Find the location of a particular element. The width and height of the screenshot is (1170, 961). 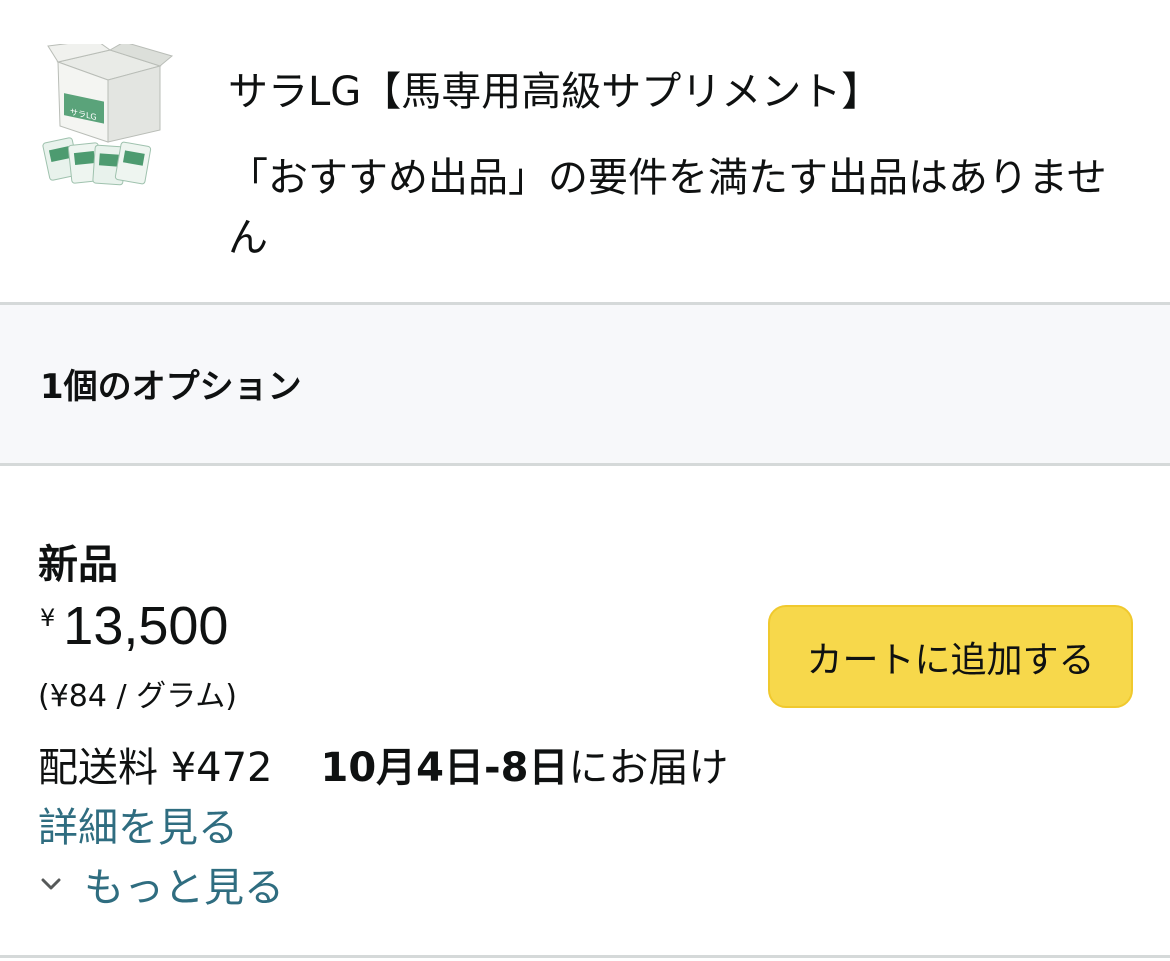

add-to-cart-button: カートに追加する is located at coordinates (950, 656).